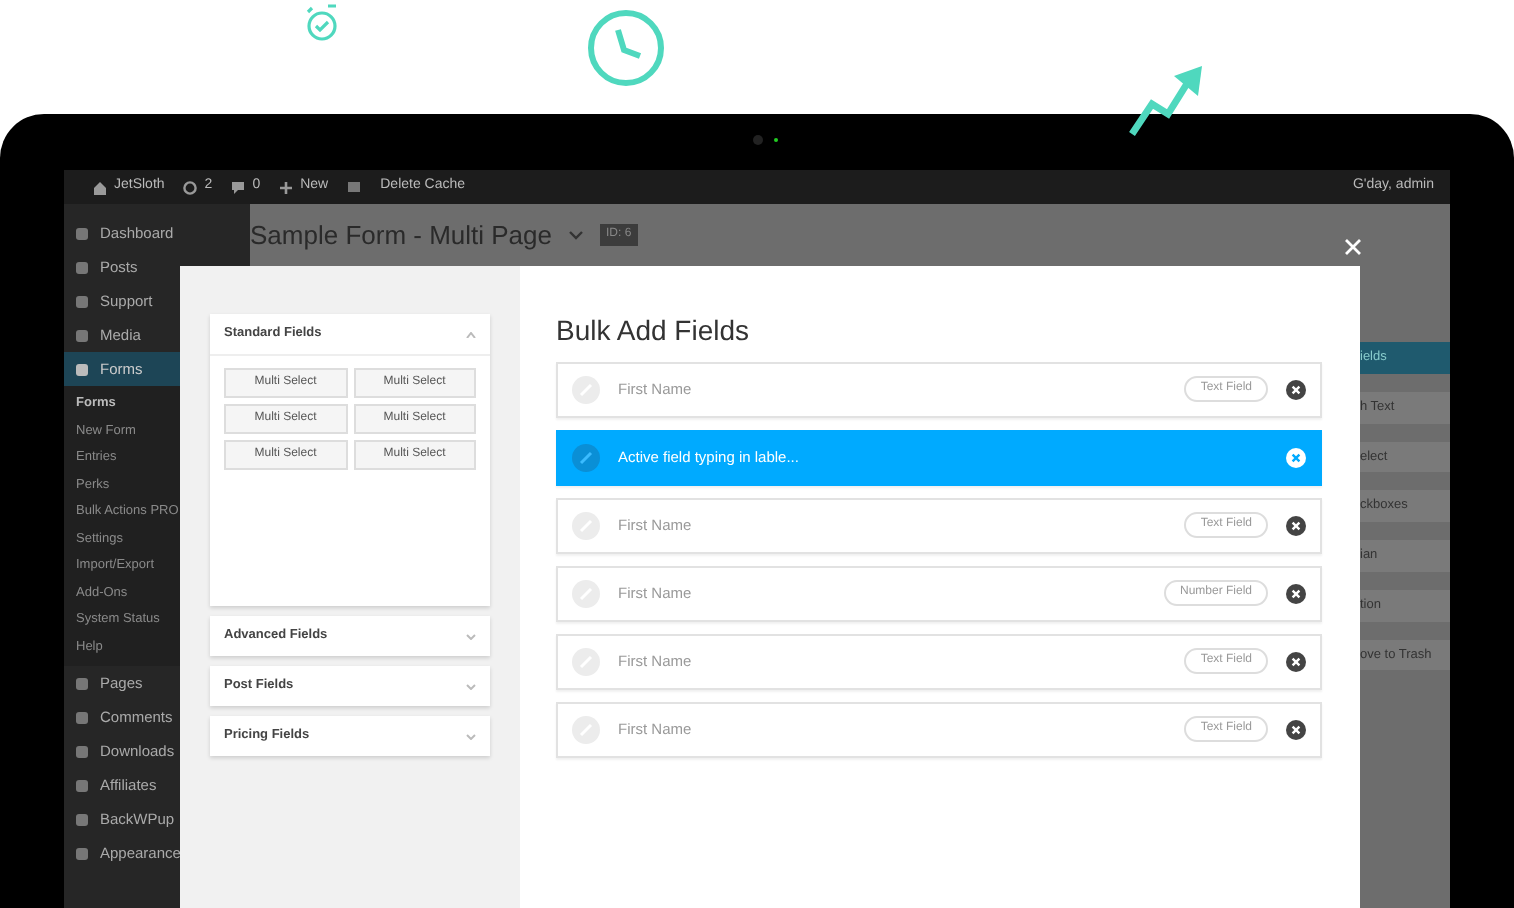 Image resolution: width=1514 pixels, height=908 pixels. What do you see at coordinates (626, 48) in the screenshot?
I see `clock-icon` at bounding box center [626, 48].